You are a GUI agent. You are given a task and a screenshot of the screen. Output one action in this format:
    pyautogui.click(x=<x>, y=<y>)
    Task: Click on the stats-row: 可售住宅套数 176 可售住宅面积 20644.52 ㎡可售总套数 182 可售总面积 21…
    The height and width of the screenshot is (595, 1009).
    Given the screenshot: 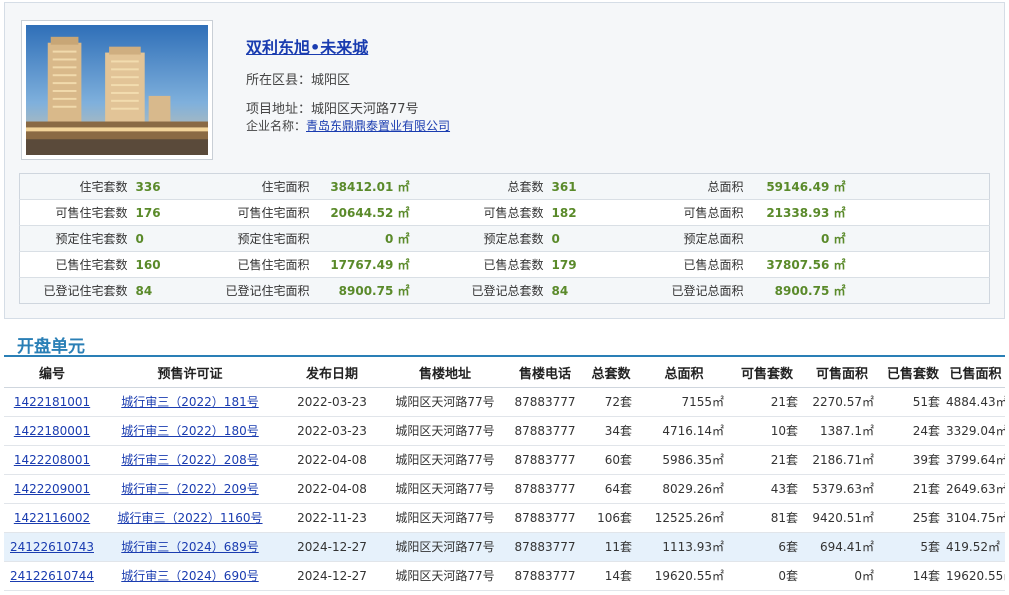 What is the action you would take?
    pyautogui.click(x=504, y=212)
    